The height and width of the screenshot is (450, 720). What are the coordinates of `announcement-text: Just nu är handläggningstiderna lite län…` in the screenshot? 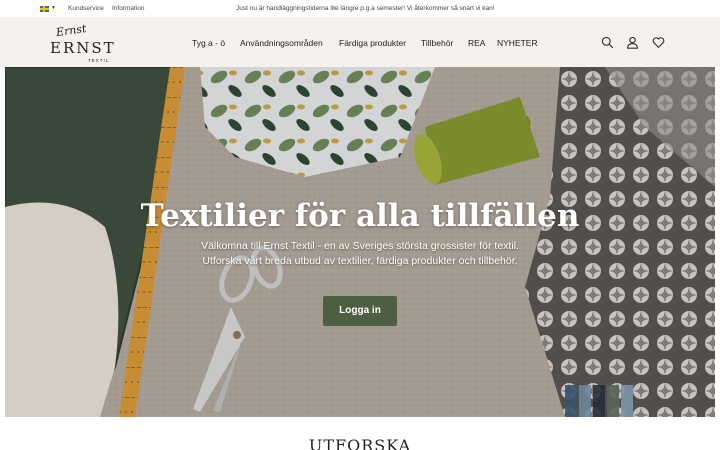 It's located at (365, 8).